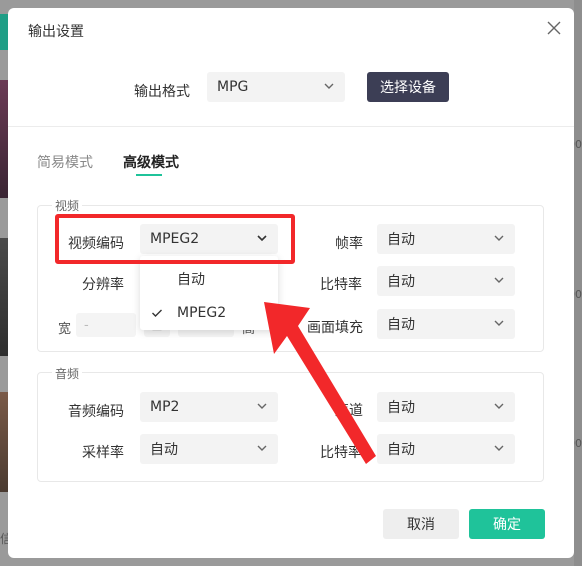  What do you see at coordinates (401, 282) in the screenshot?
I see `video-bitrate-value: 自动` at bounding box center [401, 282].